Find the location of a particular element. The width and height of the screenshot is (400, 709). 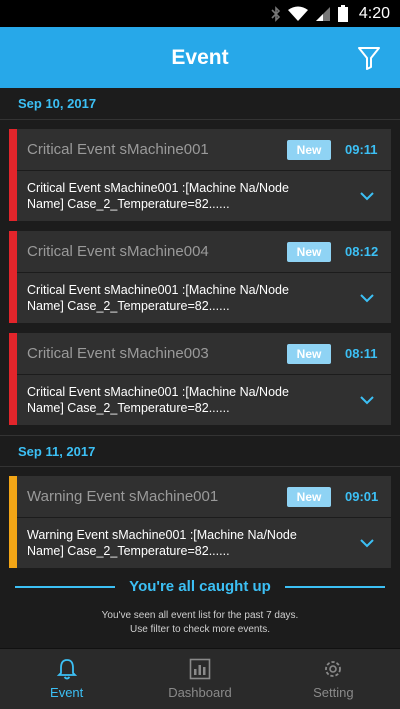

gear-icon is located at coordinates (333, 669).